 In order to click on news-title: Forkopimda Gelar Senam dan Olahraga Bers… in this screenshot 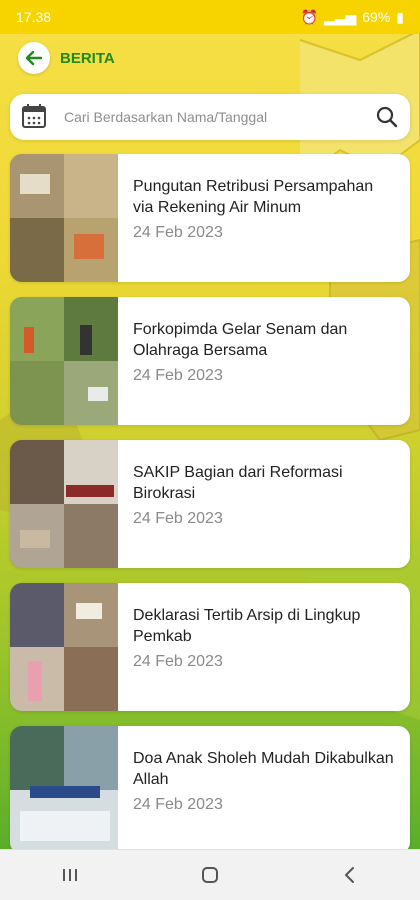, I will do `click(240, 340)`.